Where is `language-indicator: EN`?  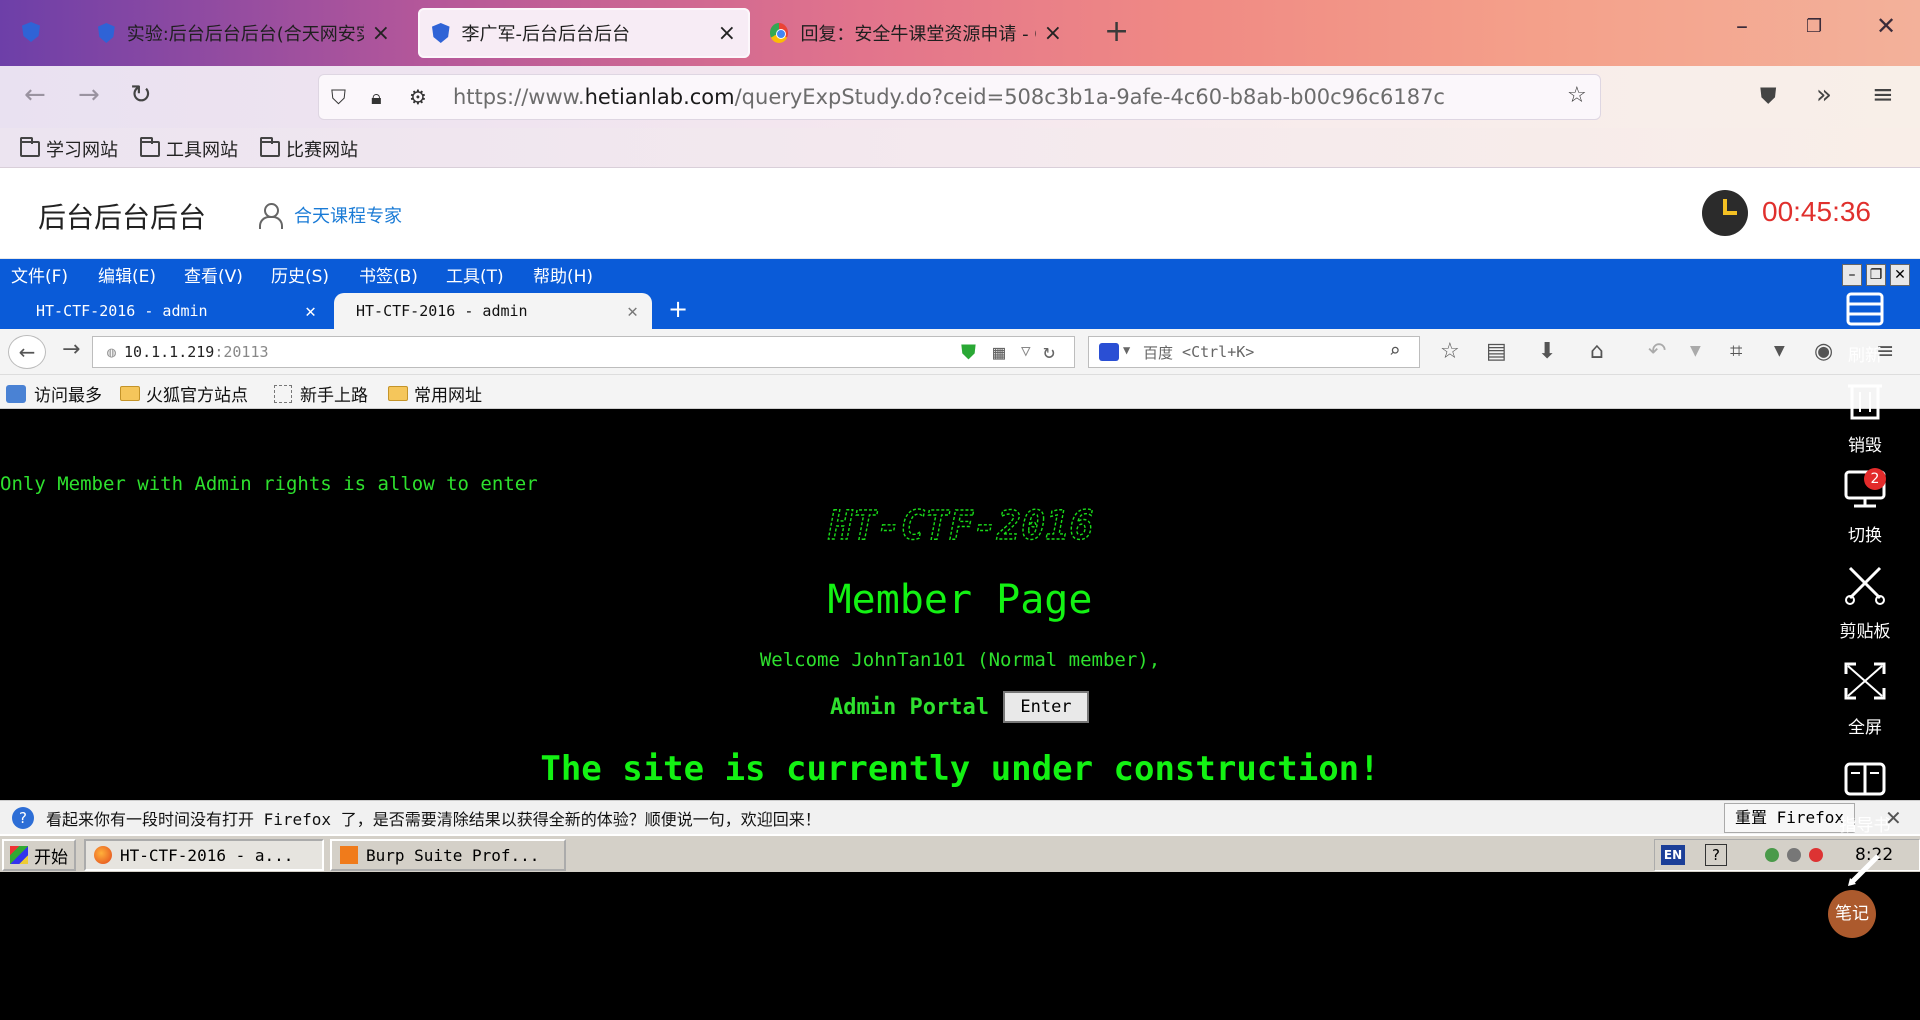 language-indicator: EN is located at coordinates (1673, 855).